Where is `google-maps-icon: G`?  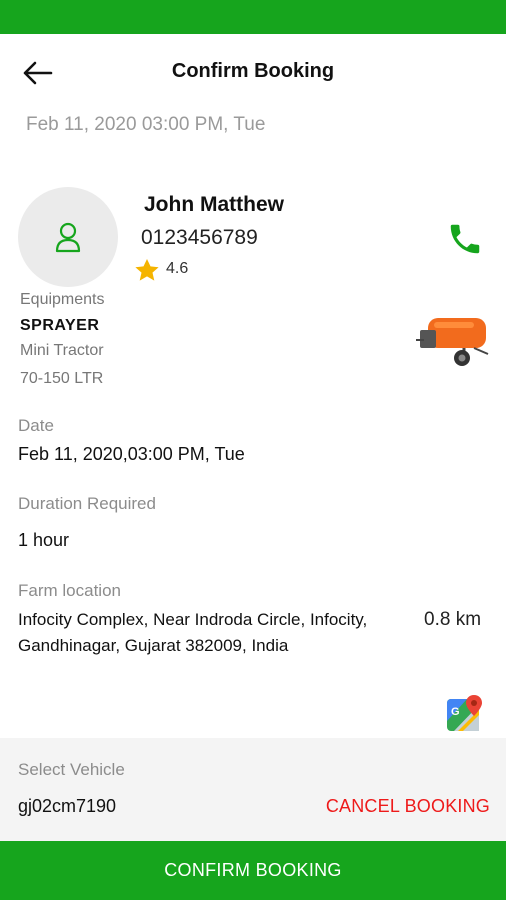 google-maps-icon: G is located at coordinates (464, 713).